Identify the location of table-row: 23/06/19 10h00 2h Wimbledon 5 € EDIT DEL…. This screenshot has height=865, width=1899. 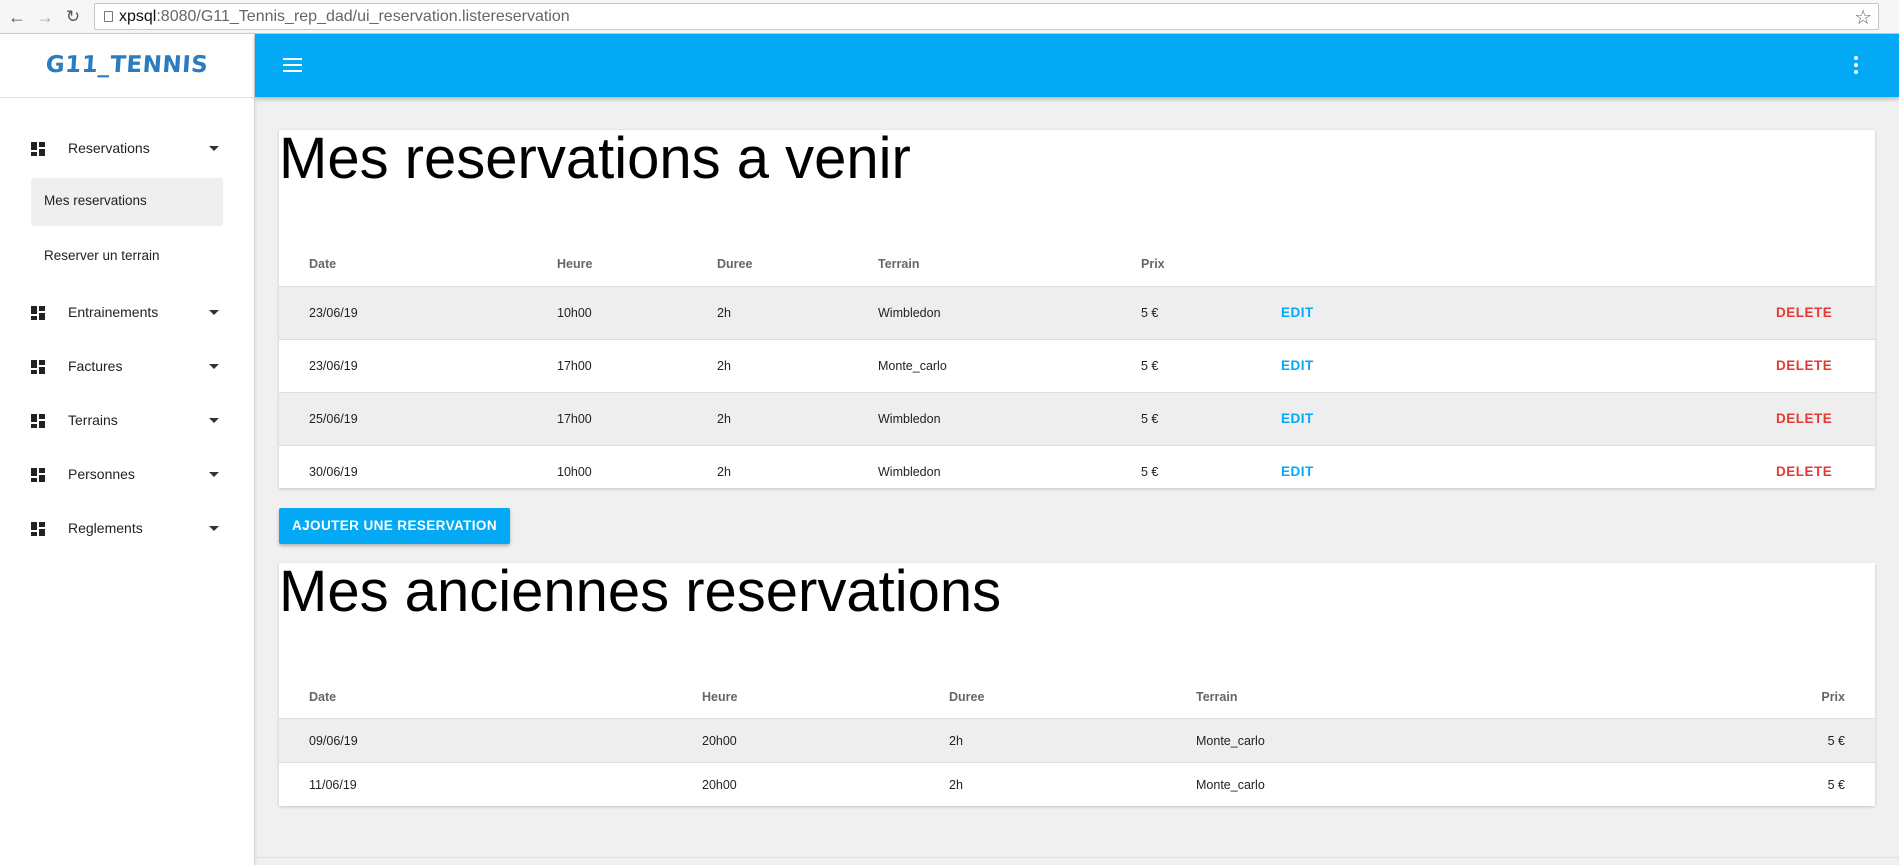
(1077, 312).